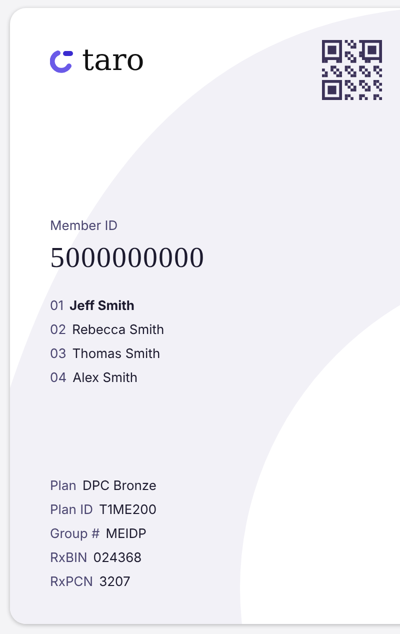 The image size is (400, 634). I want to click on member-number: 01, so click(57, 306).